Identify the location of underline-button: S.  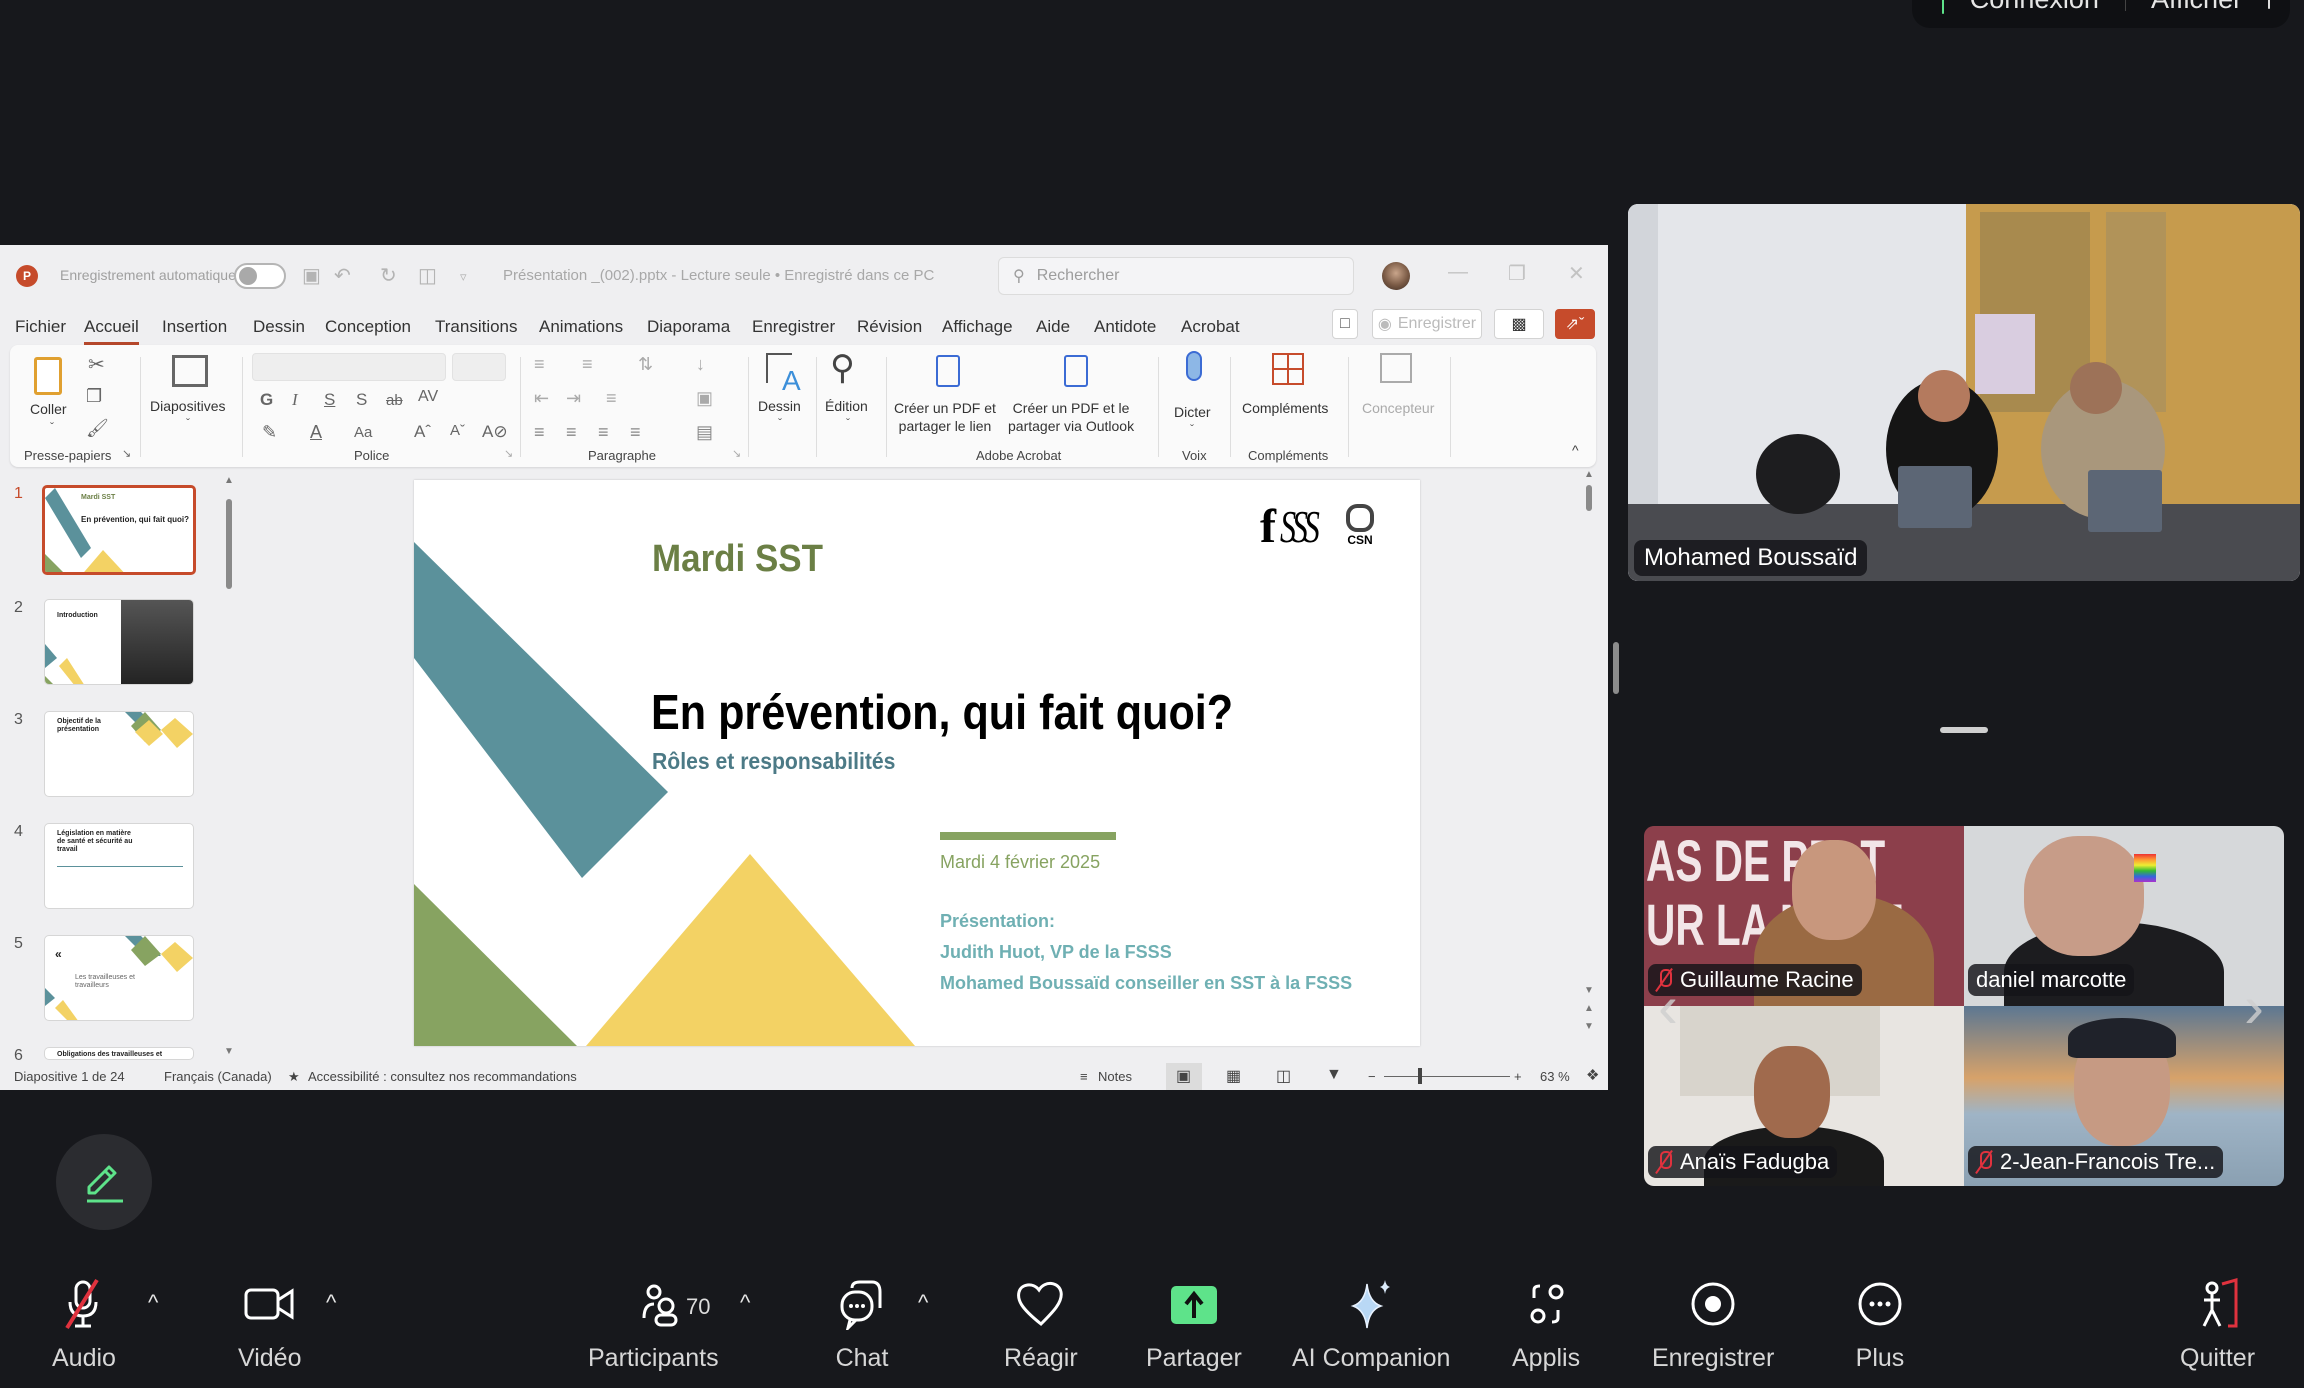
(329, 399).